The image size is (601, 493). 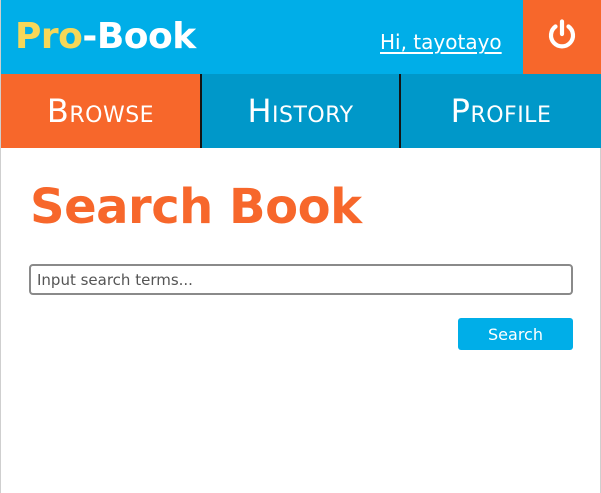 I want to click on logout-button, so click(x=562, y=37).